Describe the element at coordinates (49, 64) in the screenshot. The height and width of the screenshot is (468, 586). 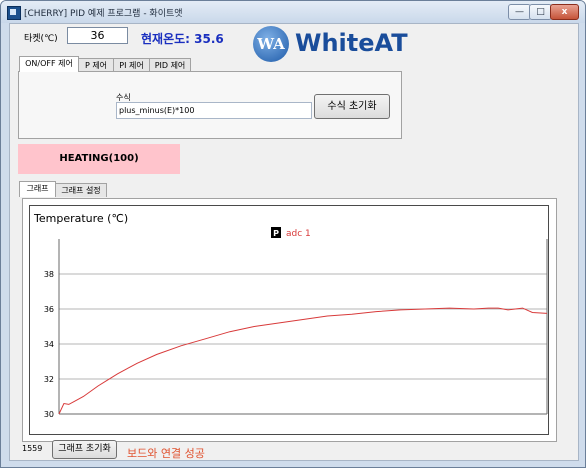
I see `tab-onoff-control: ON/OFF 제어` at that location.